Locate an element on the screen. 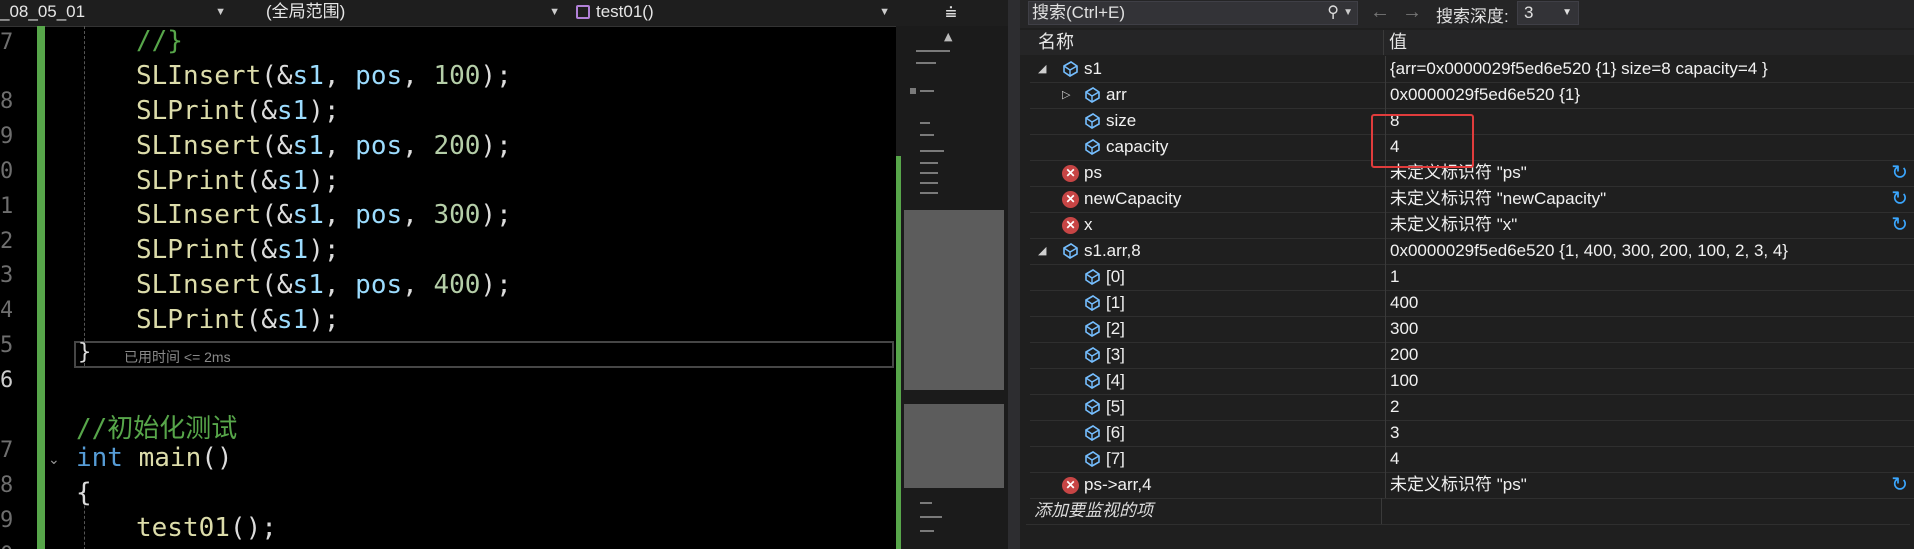 This screenshot has height=549, width=1914. scope-dropdown: (全局范围) ▼ is located at coordinates (401, 13).